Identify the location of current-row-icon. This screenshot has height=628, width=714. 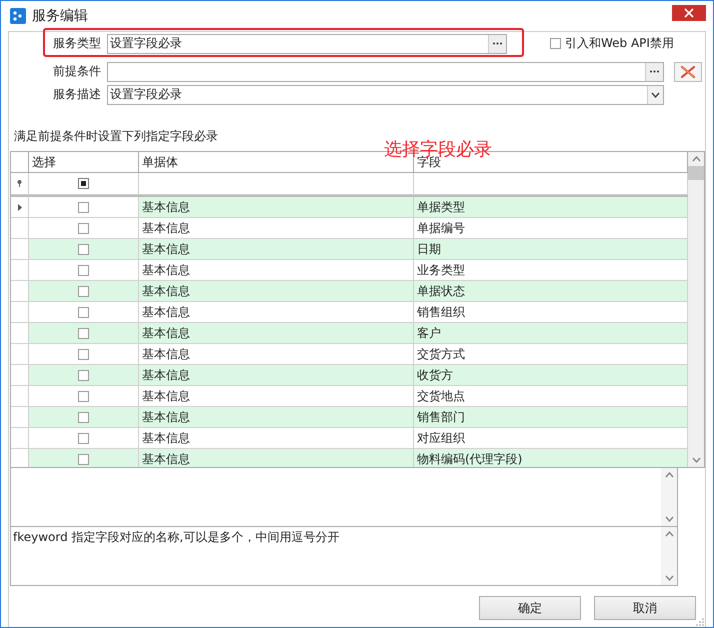
(20, 207).